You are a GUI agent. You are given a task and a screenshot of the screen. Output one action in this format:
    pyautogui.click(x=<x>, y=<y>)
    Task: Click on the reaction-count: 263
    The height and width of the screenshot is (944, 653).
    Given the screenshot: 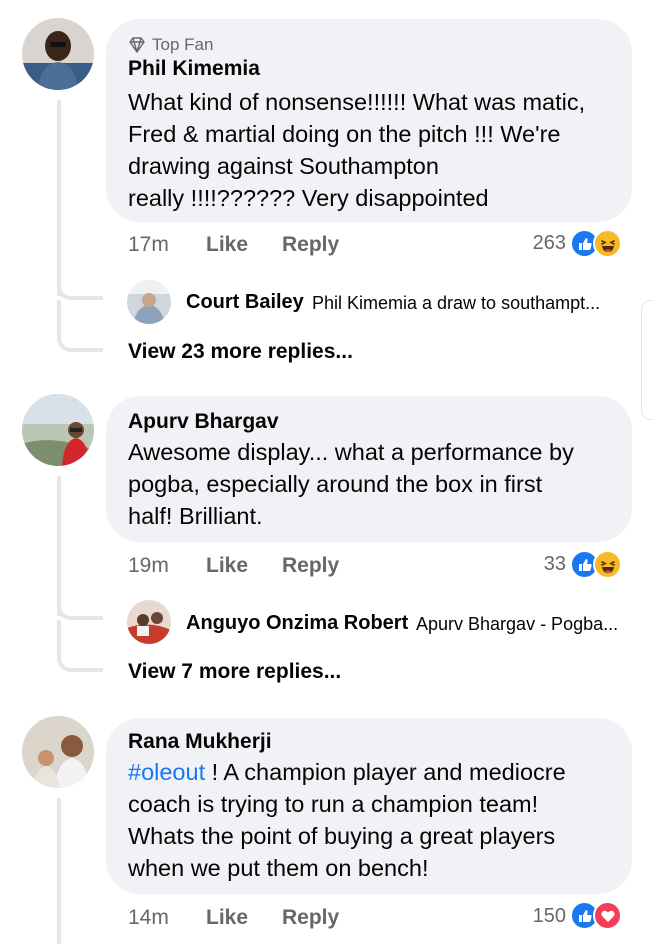 What is the action you would take?
    pyautogui.click(x=533, y=243)
    